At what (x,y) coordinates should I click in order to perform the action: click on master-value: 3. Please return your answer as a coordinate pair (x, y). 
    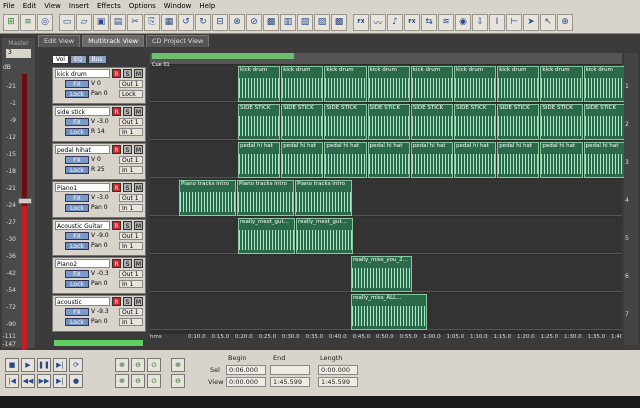
    Looking at the image, I should click on (18, 53).